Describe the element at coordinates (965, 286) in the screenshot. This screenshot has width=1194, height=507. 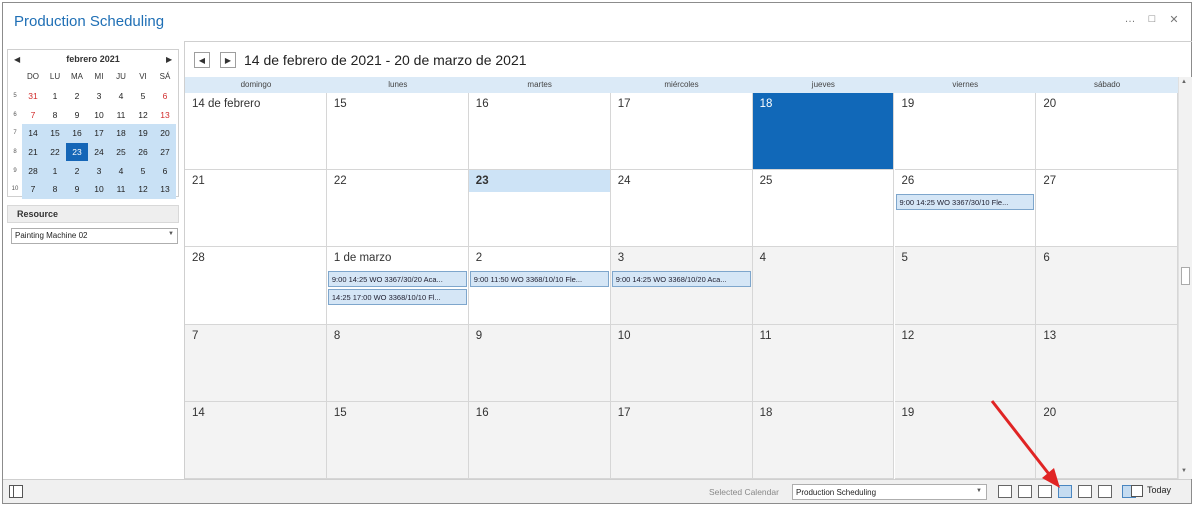
I see `calendar-day-cell: 5` at that location.